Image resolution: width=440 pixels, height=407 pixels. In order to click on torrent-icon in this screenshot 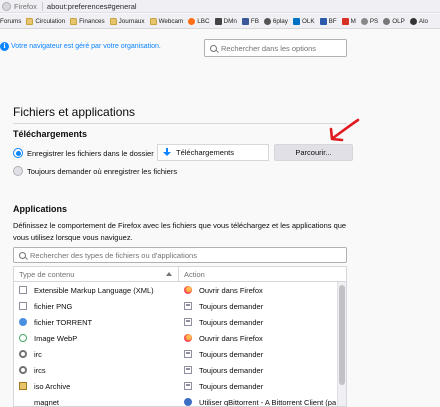, I will do `click(23, 322)`.